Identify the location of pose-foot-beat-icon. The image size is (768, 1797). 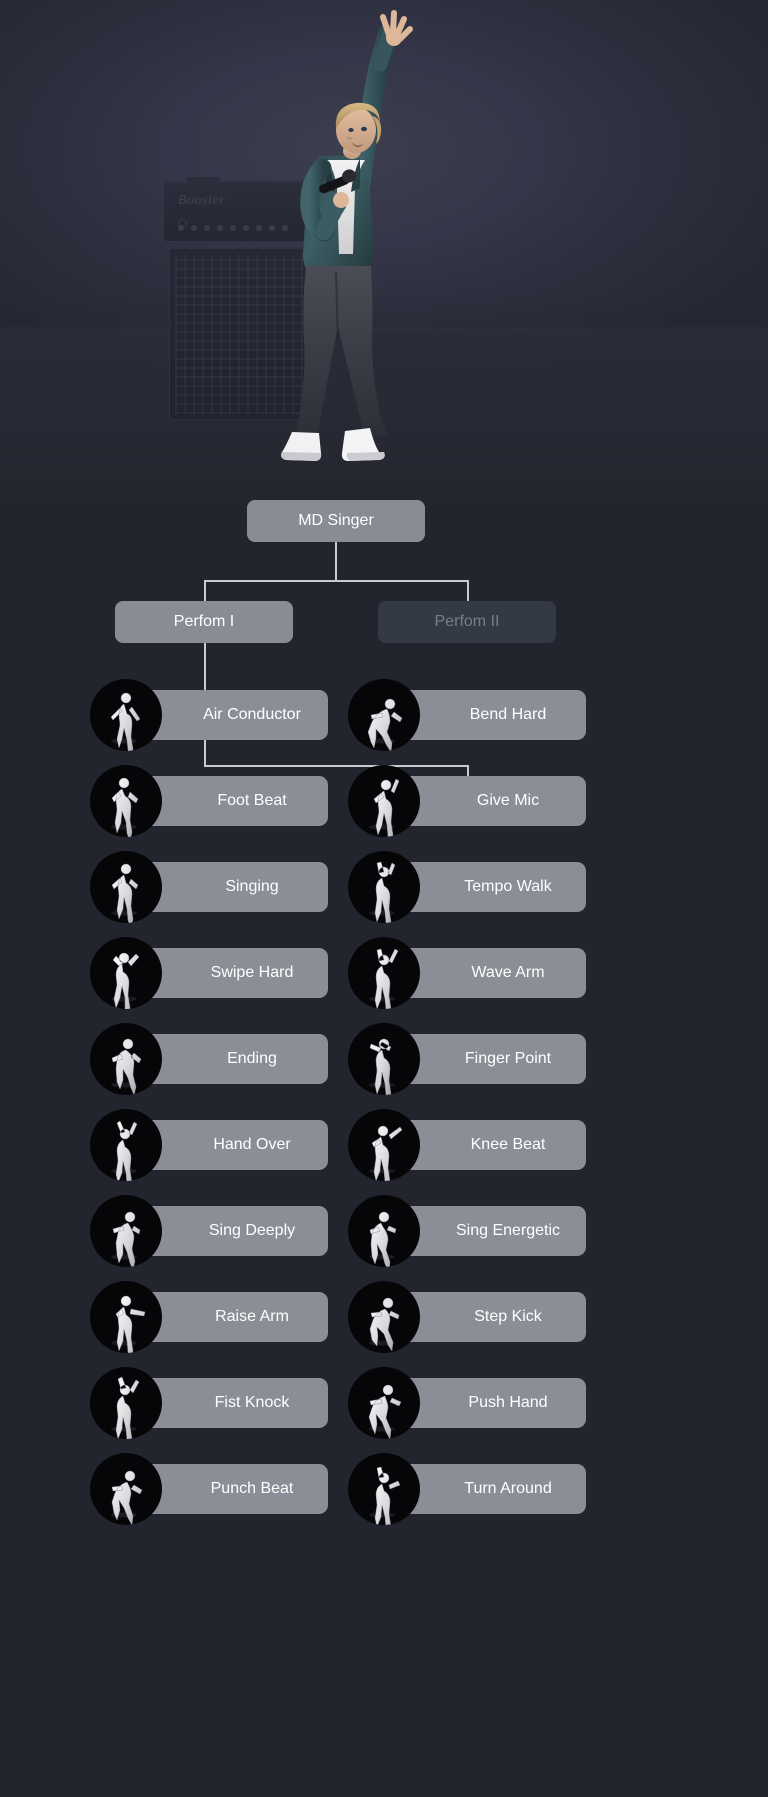
(126, 801).